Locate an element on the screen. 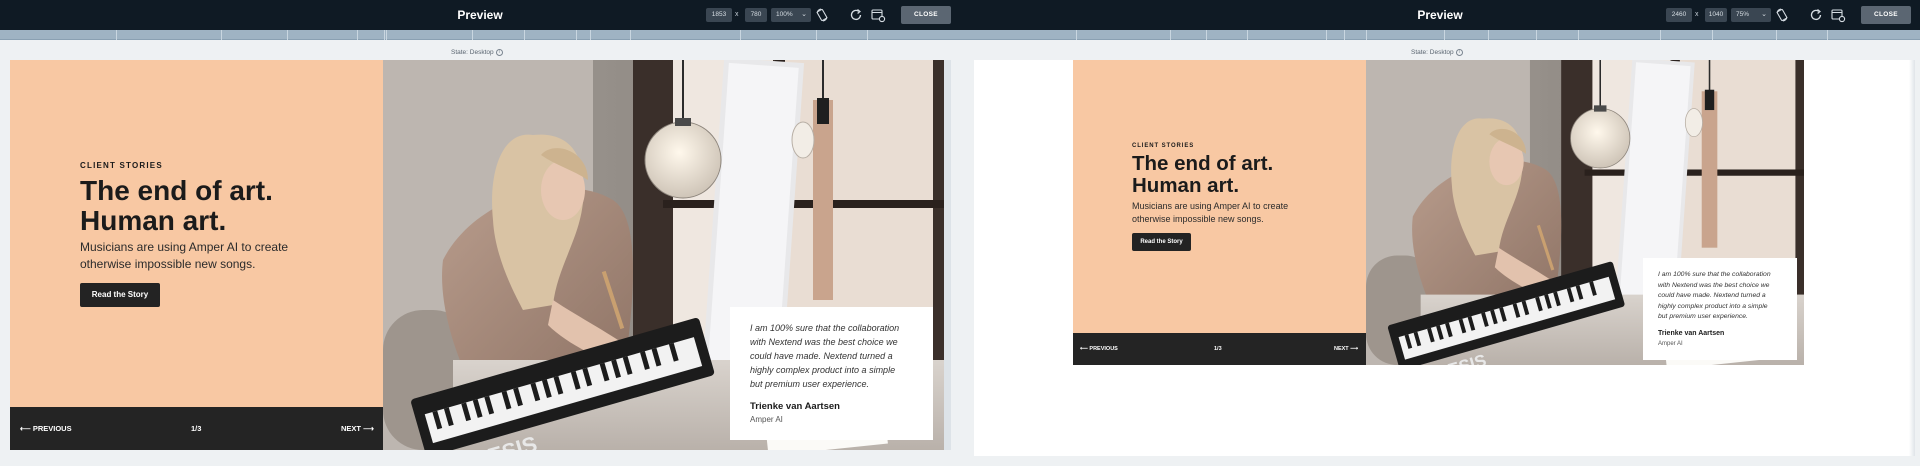 The image size is (1920, 466). vertical-scrollbar is located at coordinates (947, 255).